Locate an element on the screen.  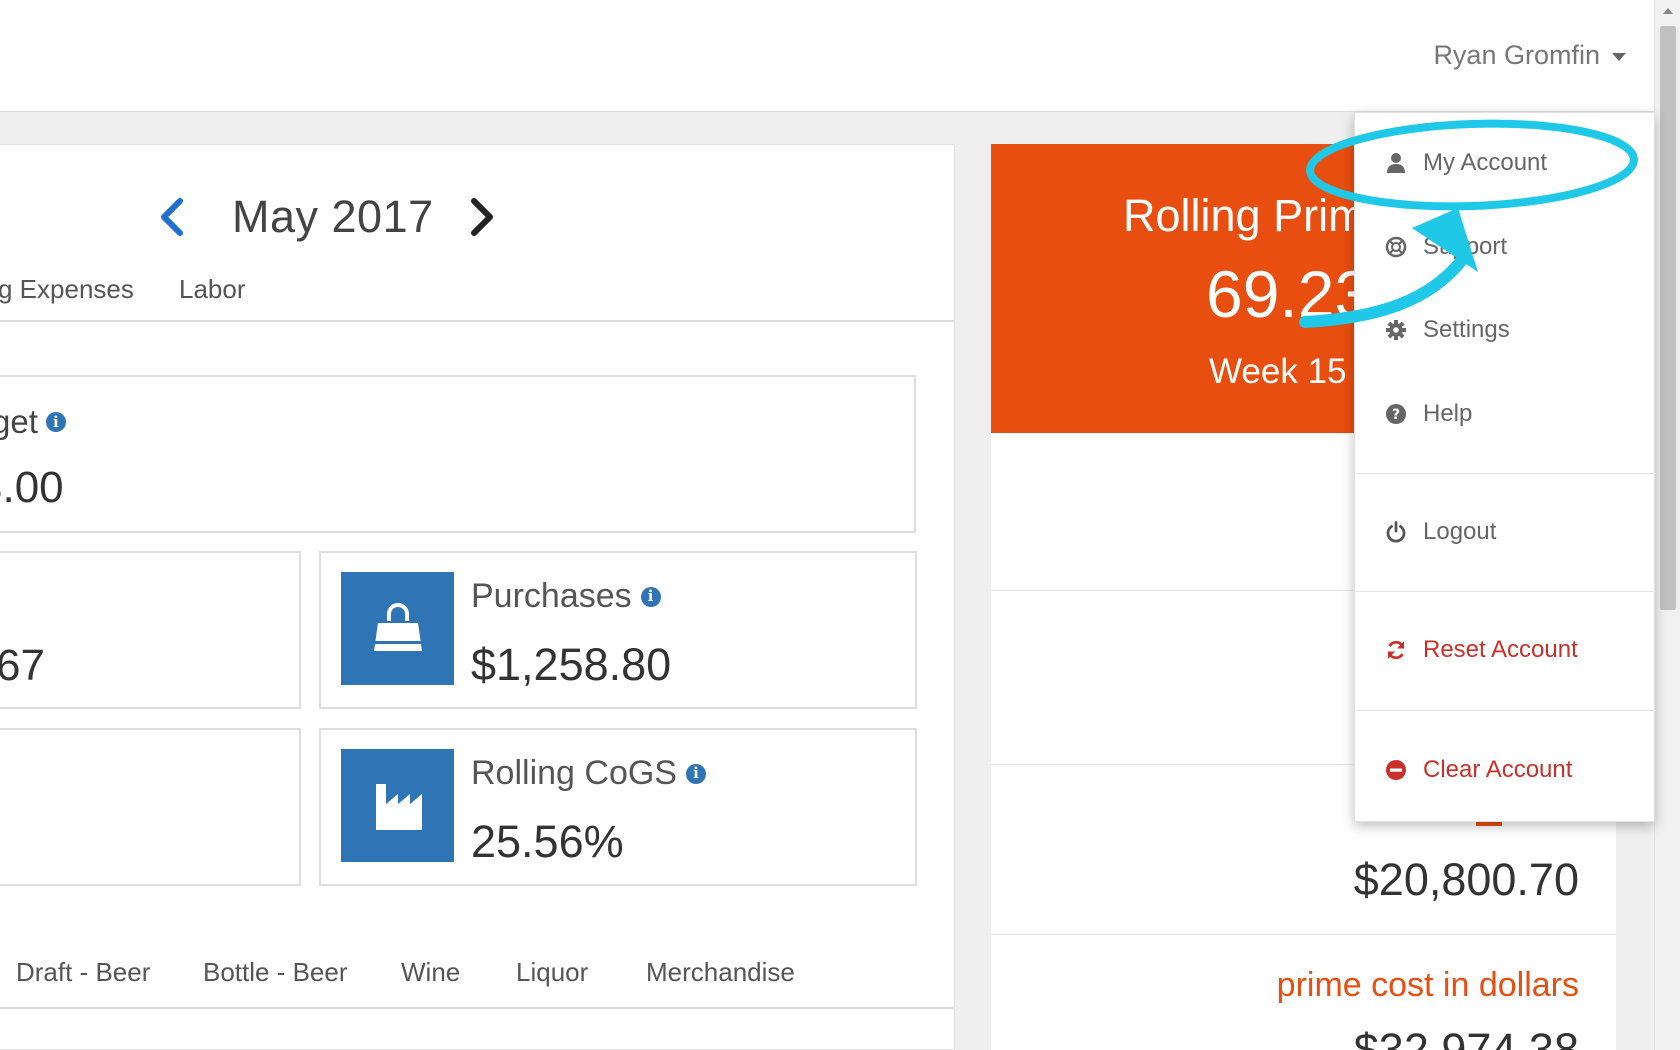
purchases-card: Purchases i $1,258.80 is located at coordinates (618, 630).